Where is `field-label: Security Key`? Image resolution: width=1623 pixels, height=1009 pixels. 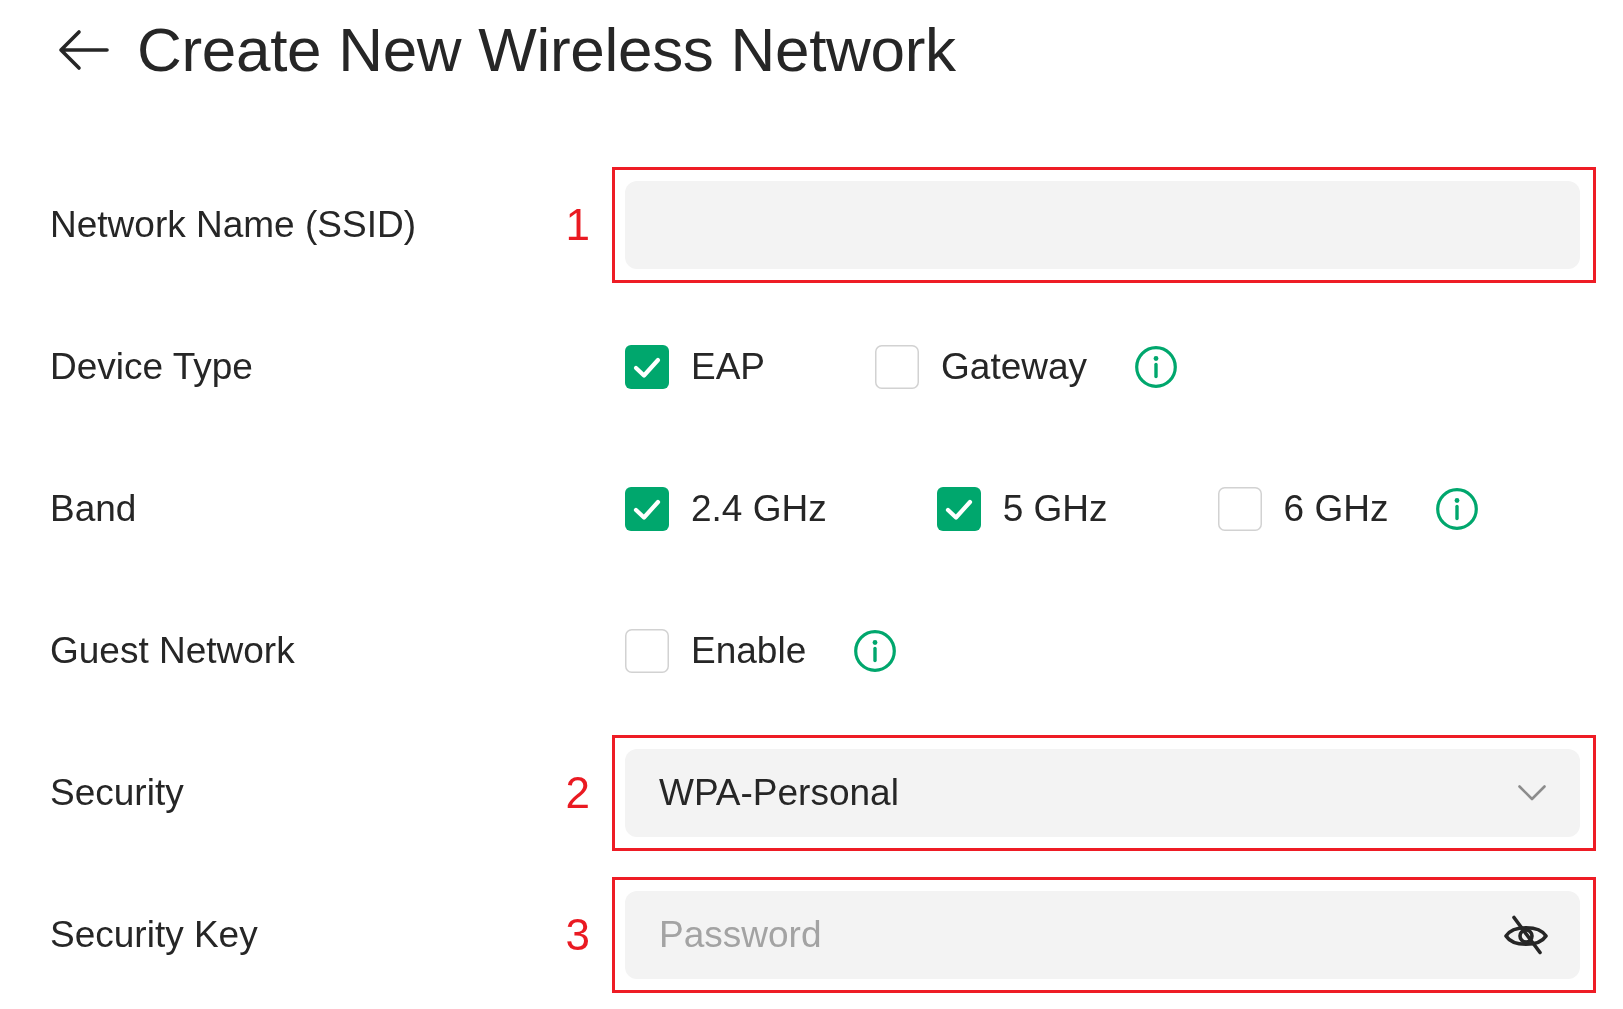 field-label: Security Key is located at coordinates (154, 934).